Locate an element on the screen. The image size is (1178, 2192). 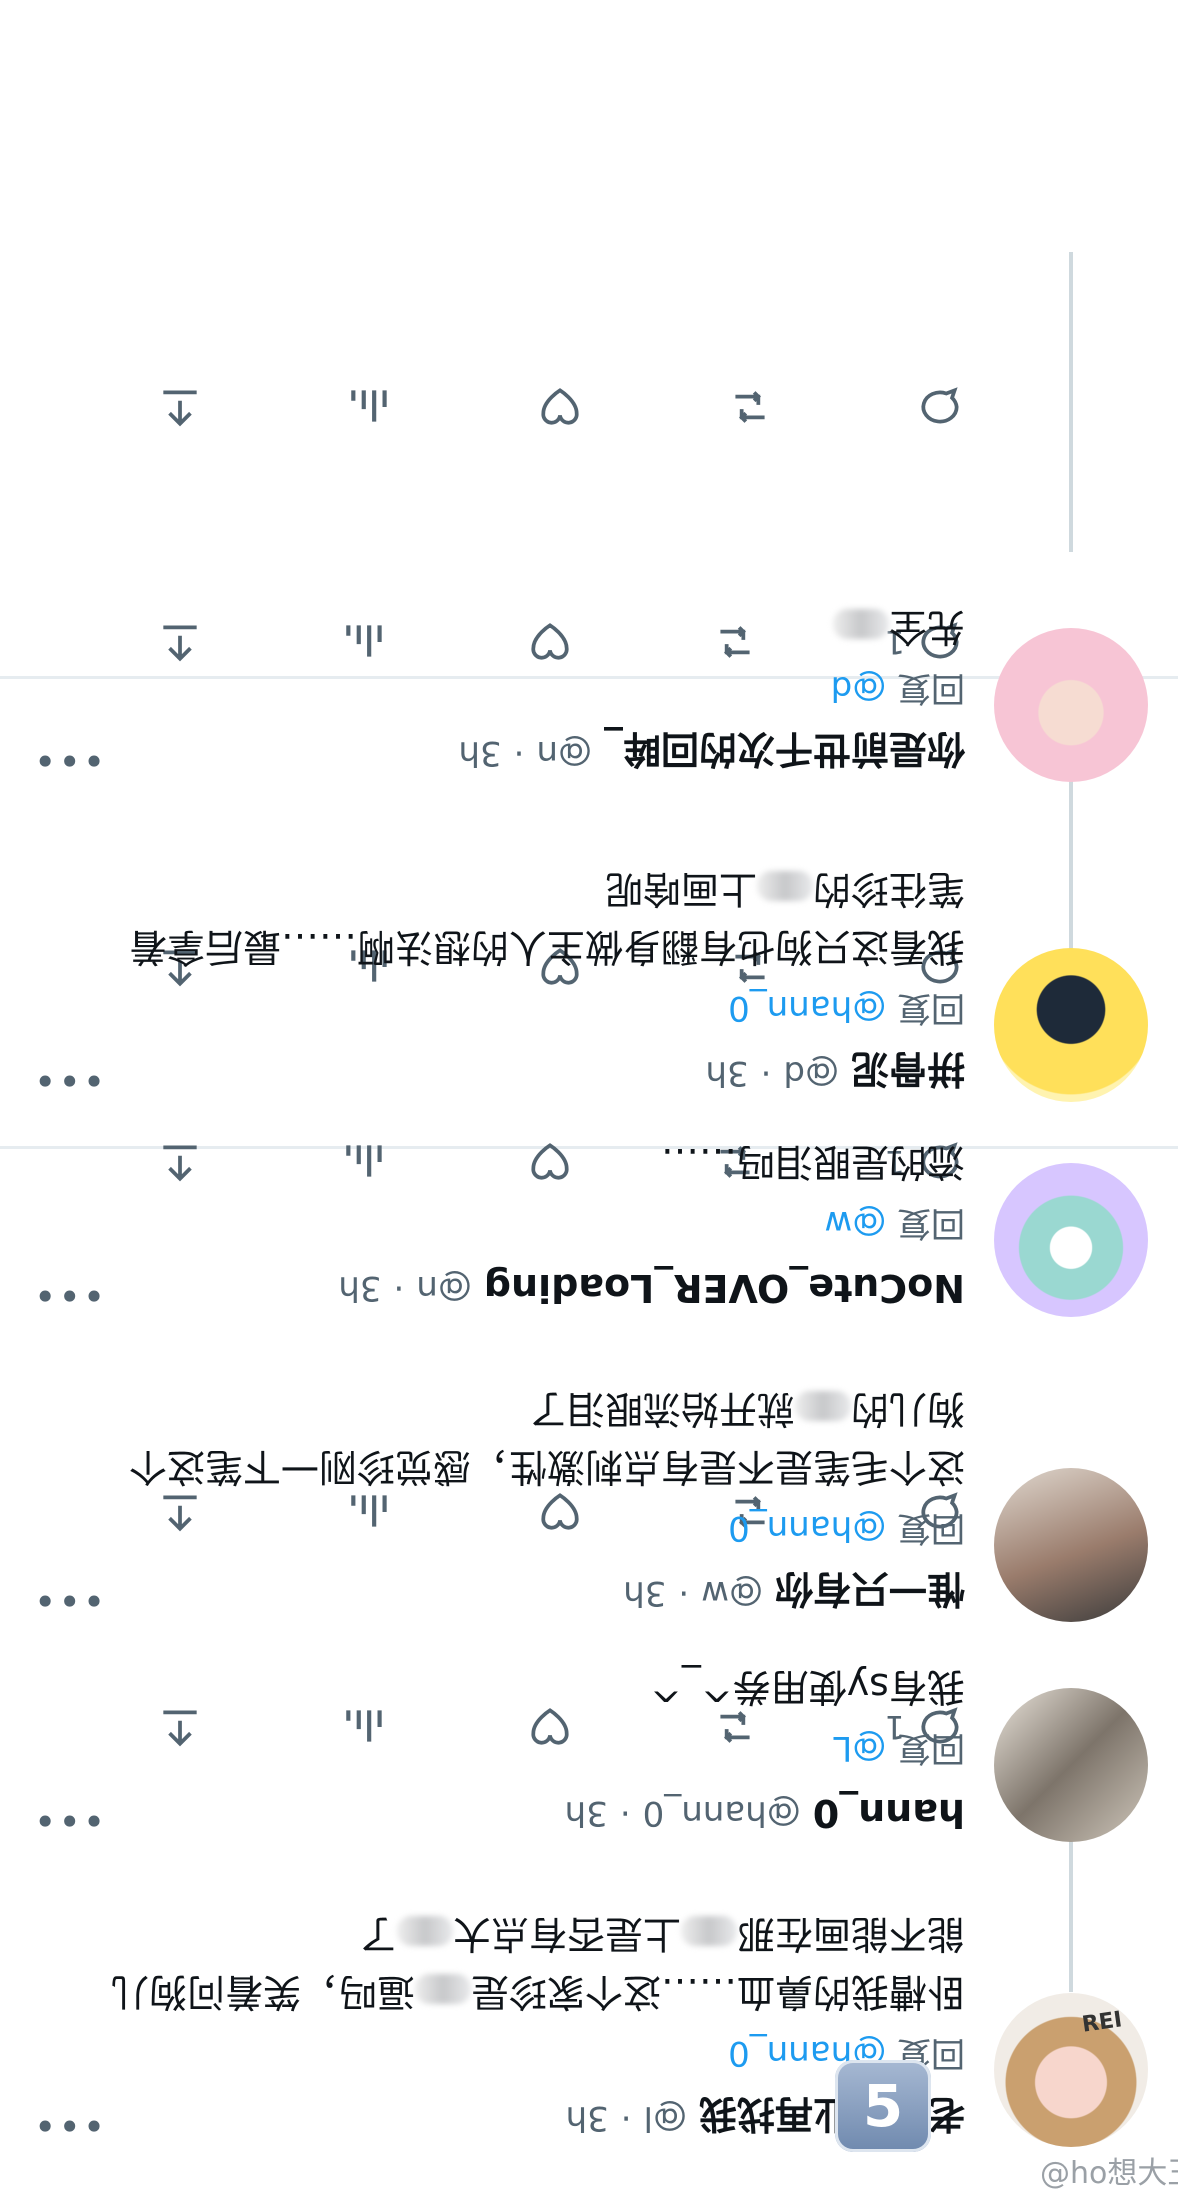
display-name: 惟一只有你 is located at coordinates (870, 1593).